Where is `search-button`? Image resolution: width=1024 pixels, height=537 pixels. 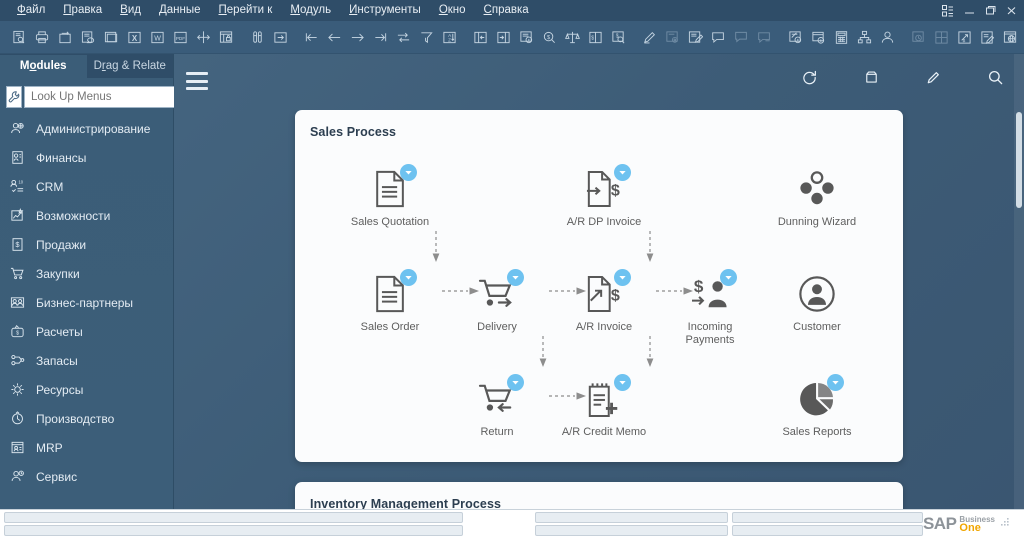 search-button is located at coordinates (995, 77).